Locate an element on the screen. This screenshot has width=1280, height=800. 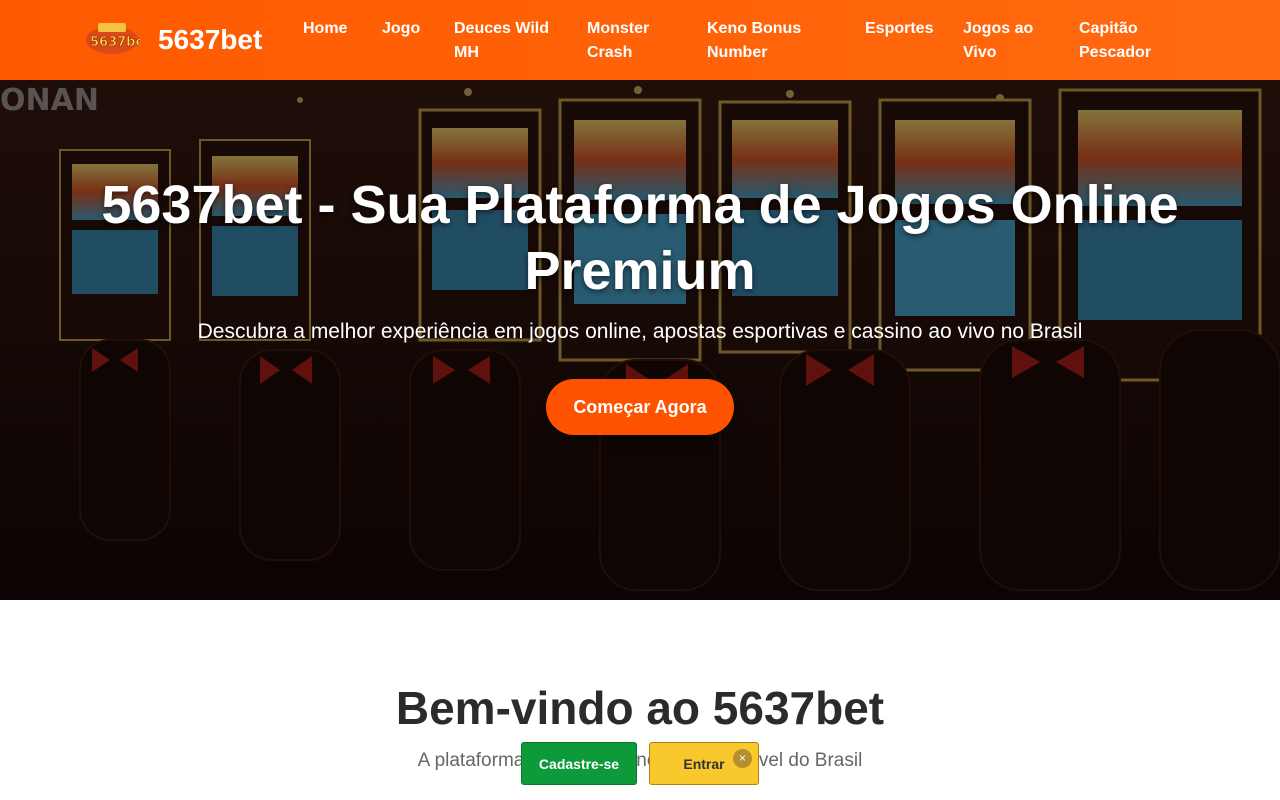
nav-home: Home is located at coordinates (325, 29).